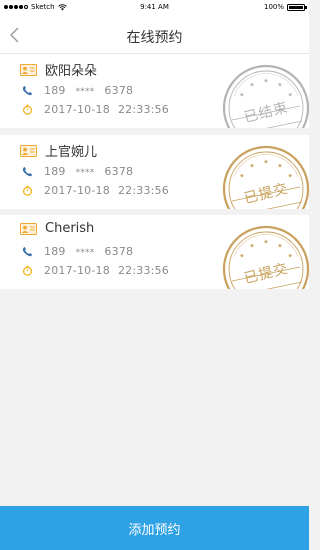 Image resolution: width=320 pixels, height=550 pixels. I want to click on card-name-row: Cherish, so click(57, 228).